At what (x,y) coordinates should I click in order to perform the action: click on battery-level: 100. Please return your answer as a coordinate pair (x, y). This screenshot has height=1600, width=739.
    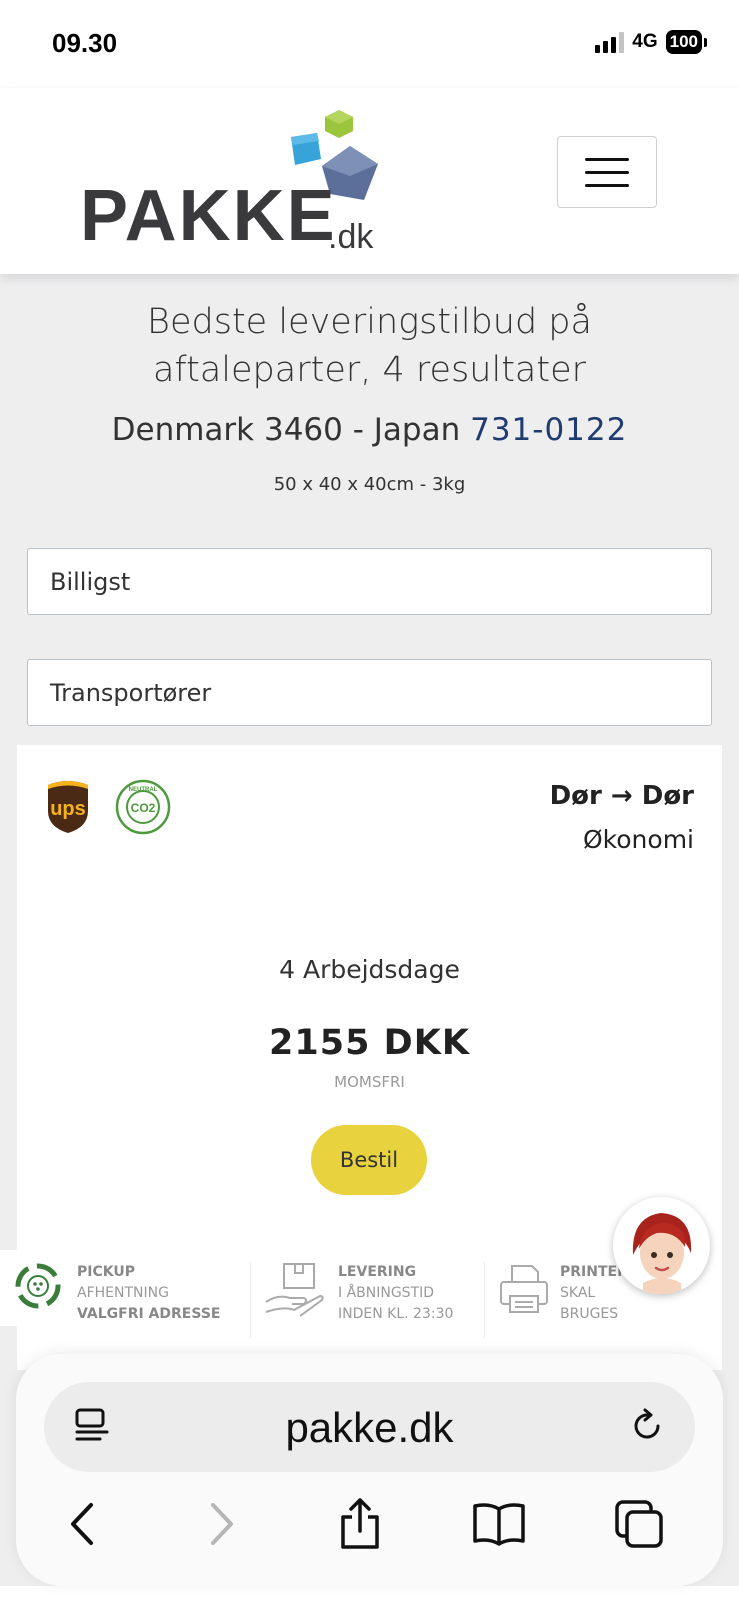
    Looking at the image, I should click on (683, 42).